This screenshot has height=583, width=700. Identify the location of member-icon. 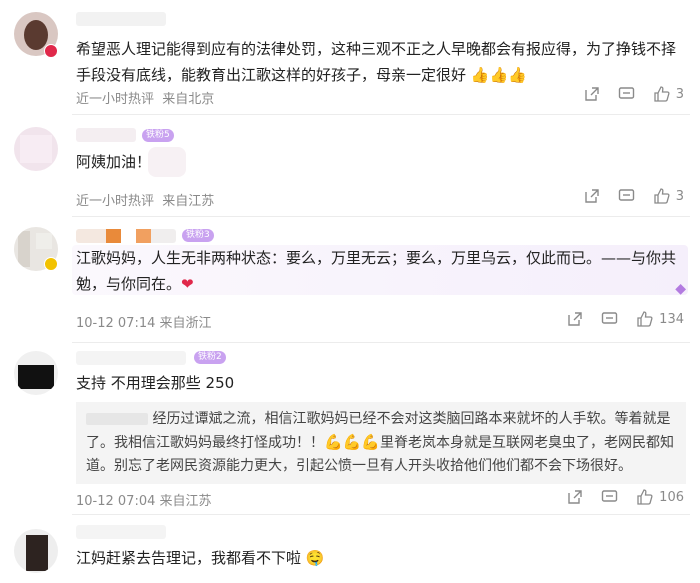
(51, 51).